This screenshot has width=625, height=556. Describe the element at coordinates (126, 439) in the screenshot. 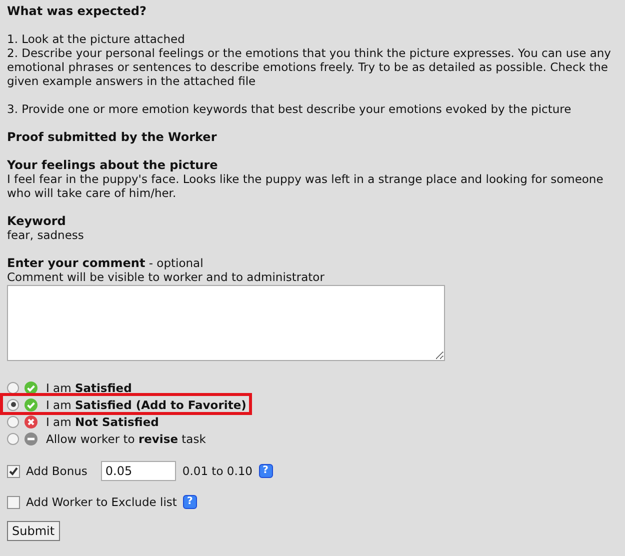

I see `option-label: Allow worker to revise task` at that location.